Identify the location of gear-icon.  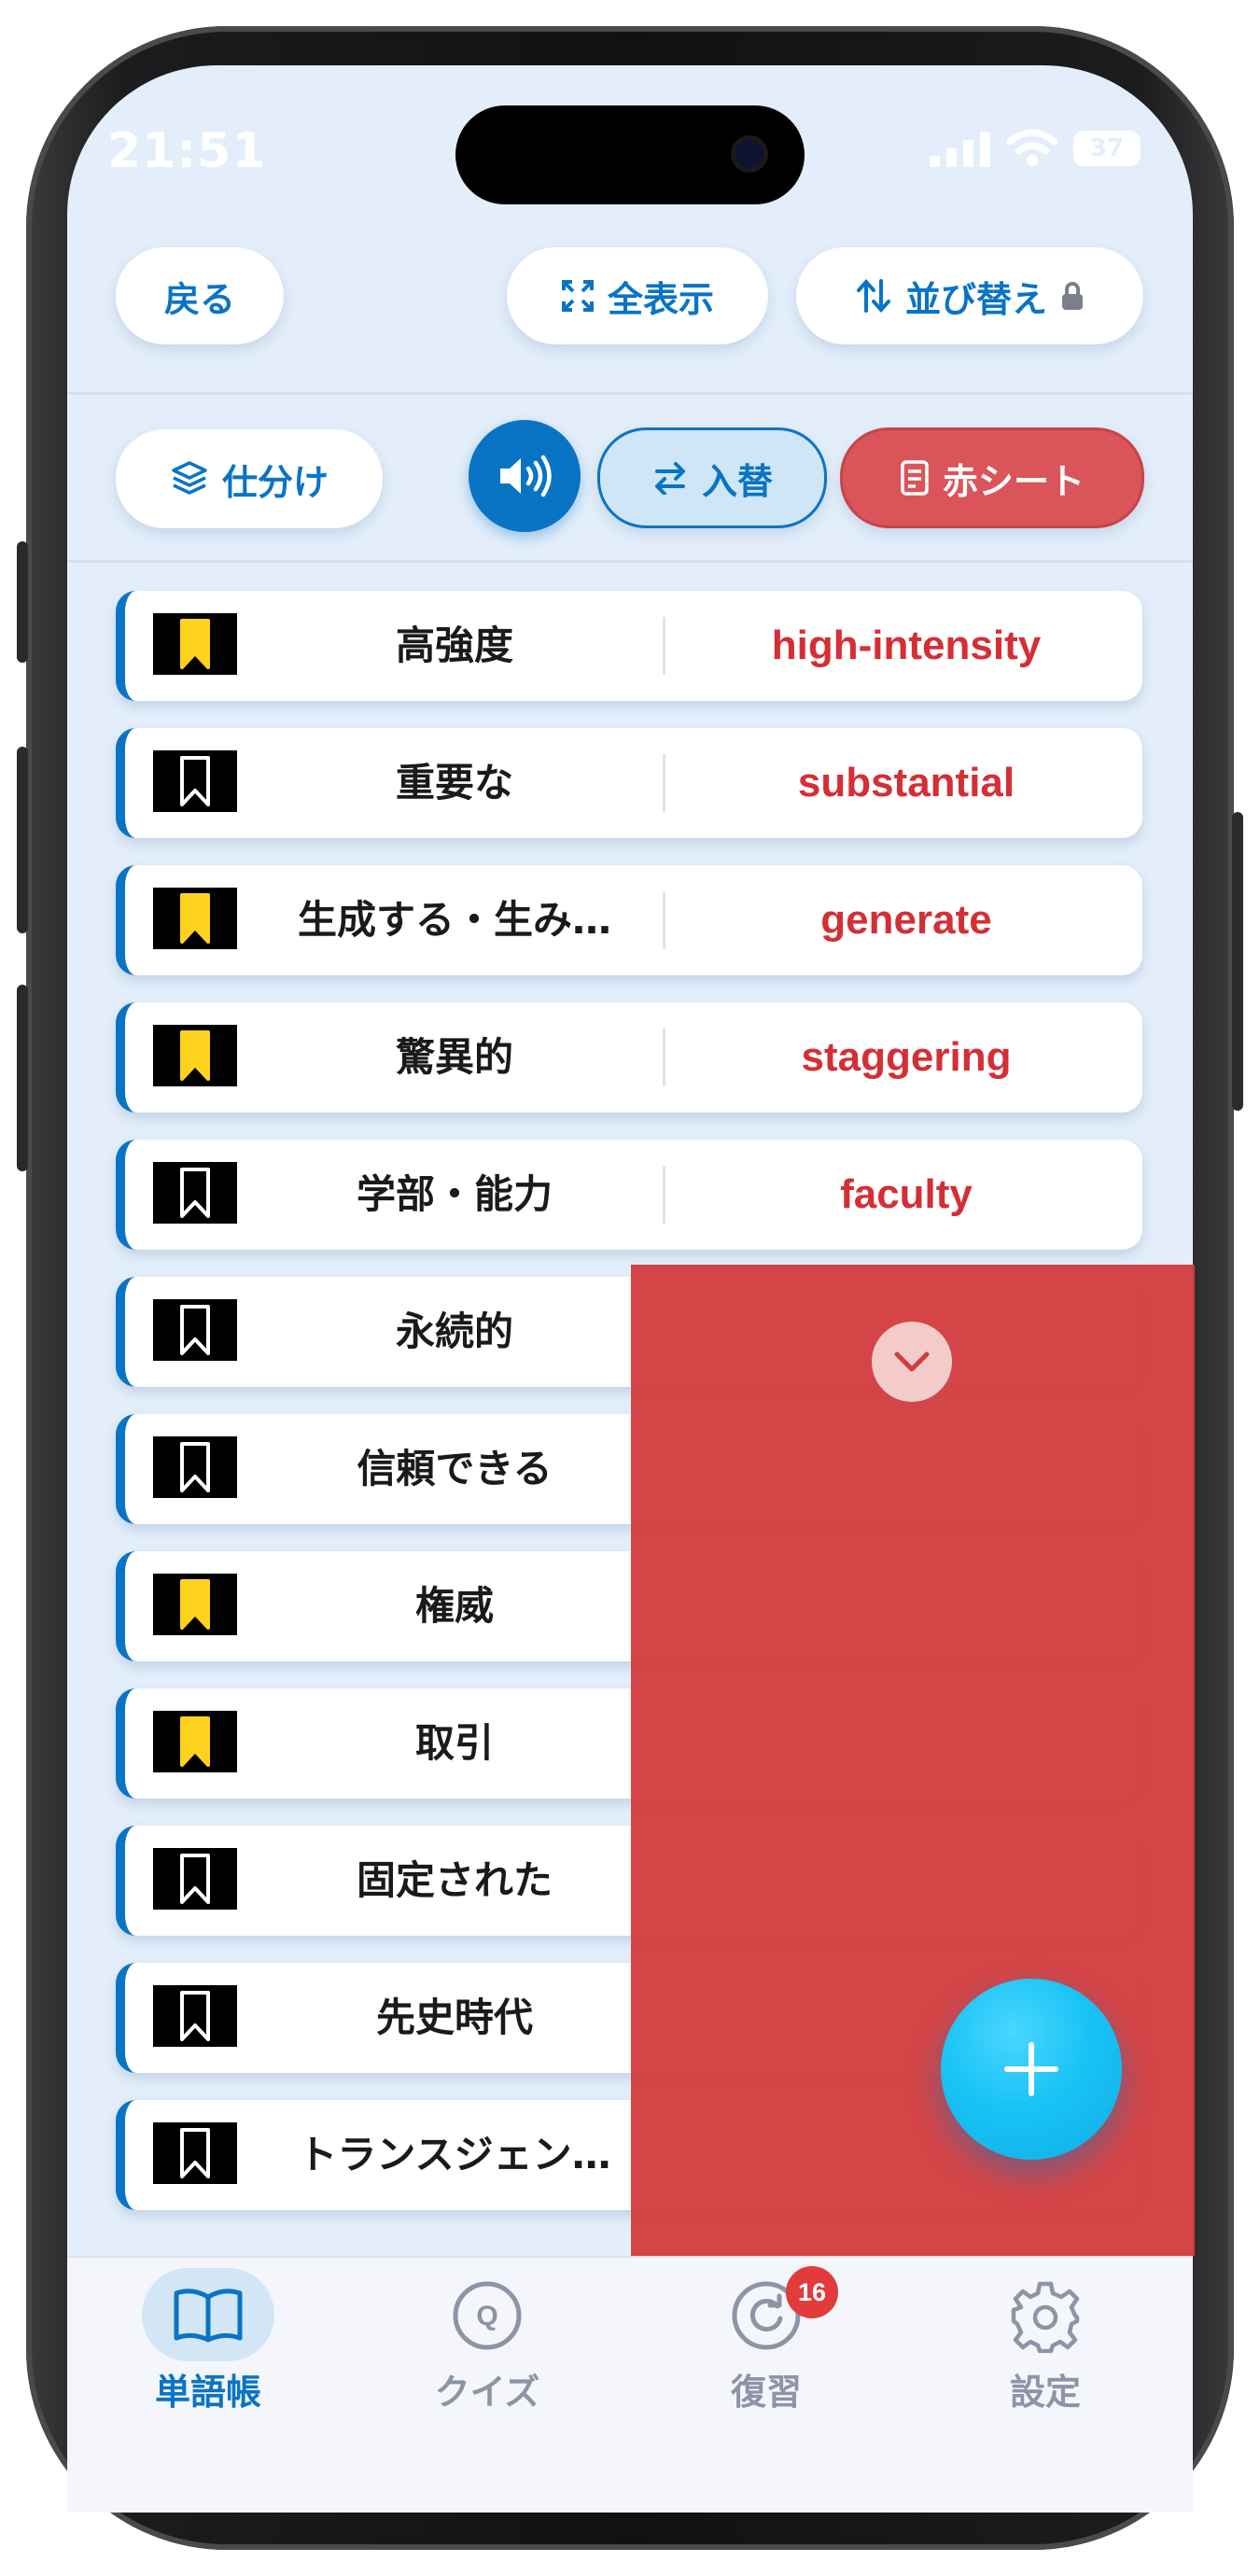
(1045, 2317).